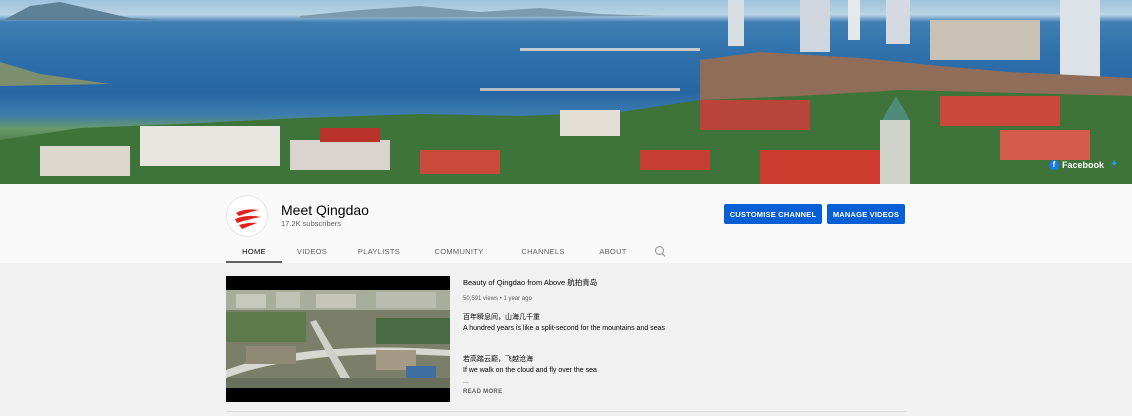 The image size is (1132, 416). Describe the element at coordinates (497, 299) in the screenshot. I see `featured-video-meta: 50,591 views • 1 year ago` at that location.